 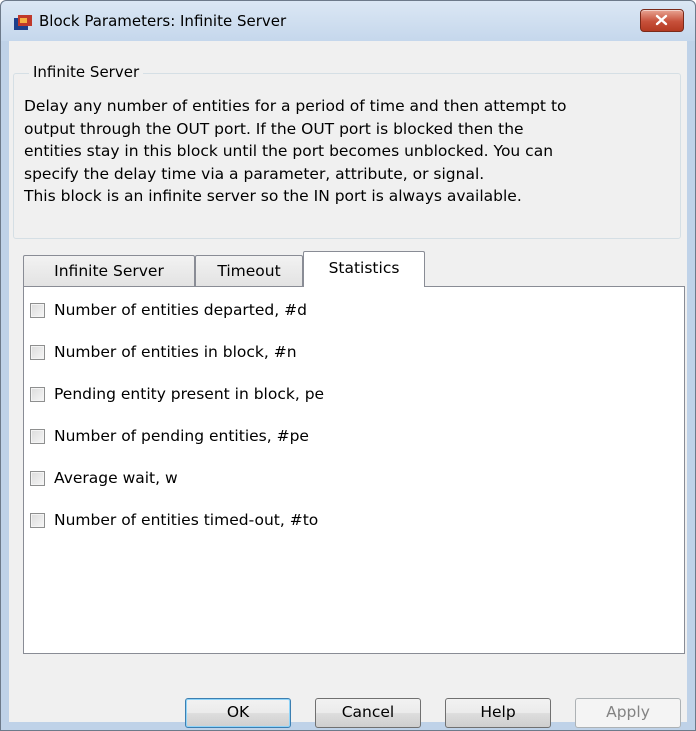 I want to click on stat-option: Number of entities departed, #d, so click(x=168, y=310).